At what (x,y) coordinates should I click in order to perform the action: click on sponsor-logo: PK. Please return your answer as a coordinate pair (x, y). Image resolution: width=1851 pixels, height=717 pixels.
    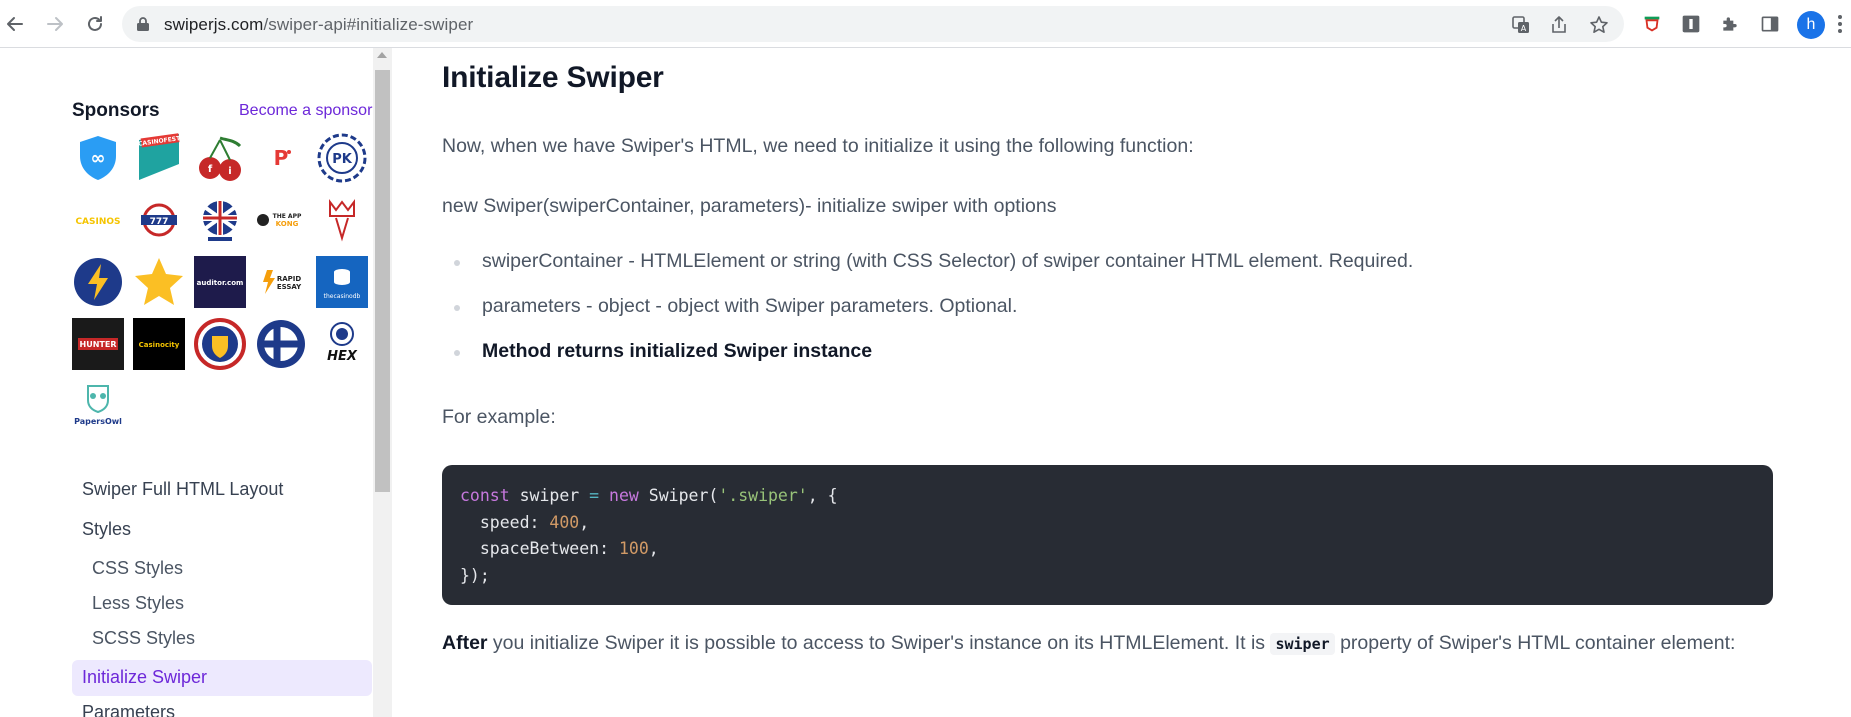
    Looking at the image, I should click on (342, 158).